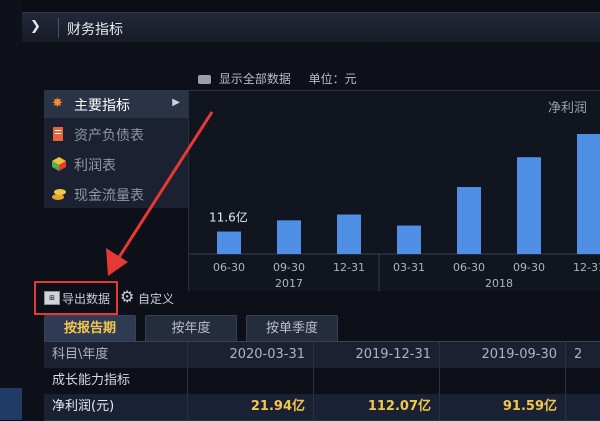  I want to click on table-cell: 91.59亿, so click(503, 407).